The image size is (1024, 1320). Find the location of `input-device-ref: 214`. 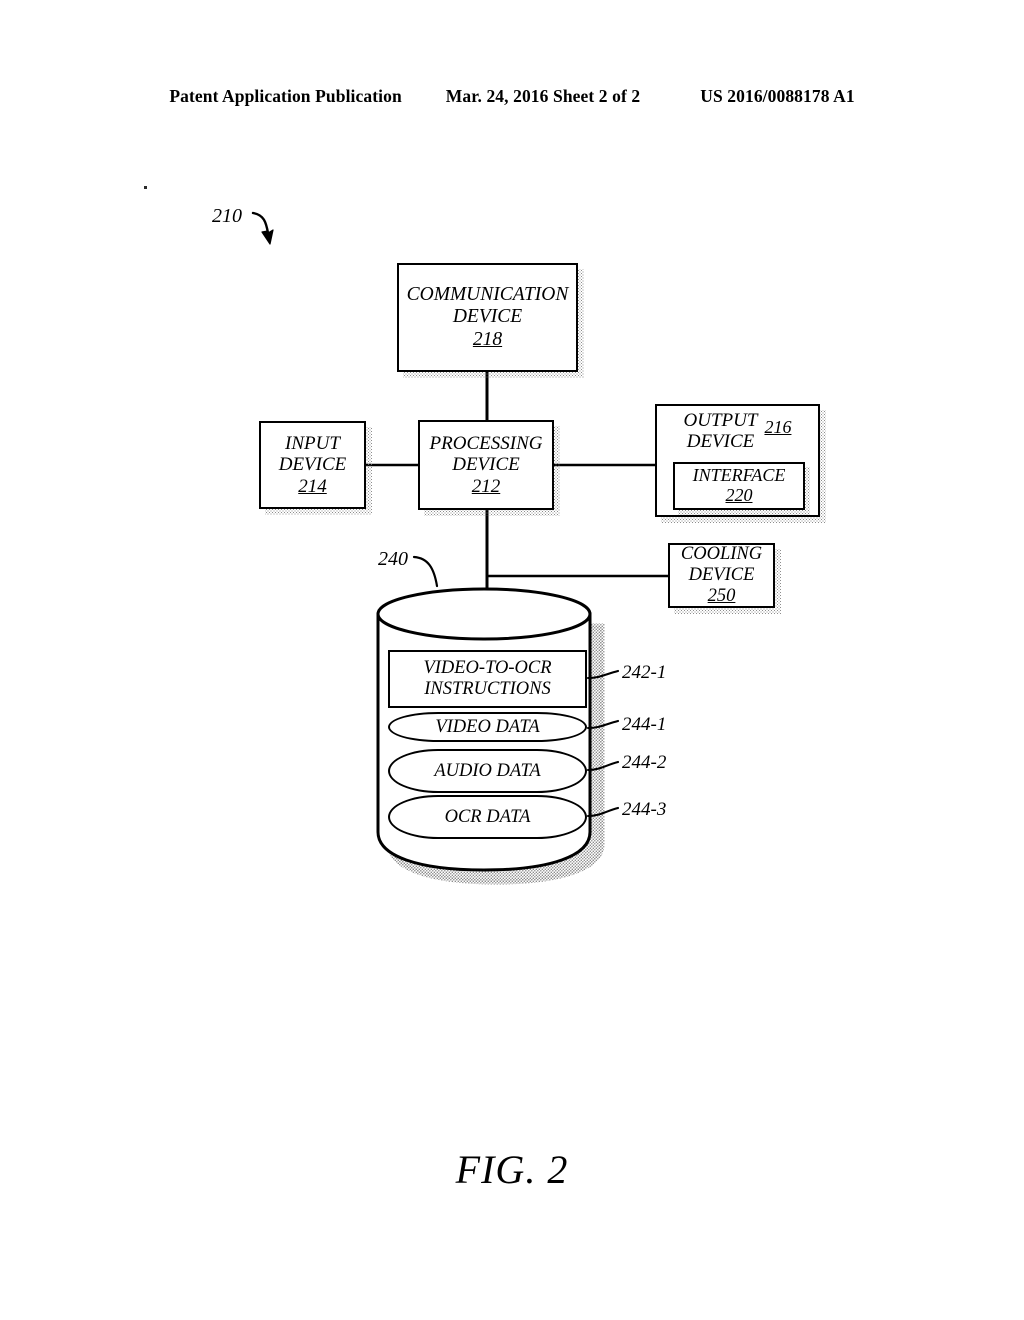

input-device-ref: 214 is located at coordinates (312, 486).